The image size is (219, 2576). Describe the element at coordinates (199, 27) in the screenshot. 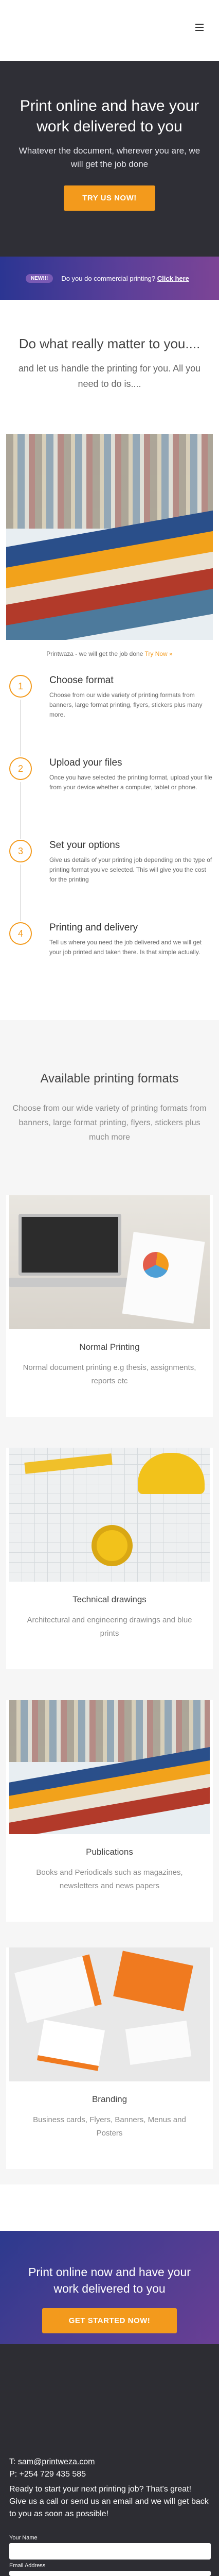

I see `hamburger-menu-icon` at that location.